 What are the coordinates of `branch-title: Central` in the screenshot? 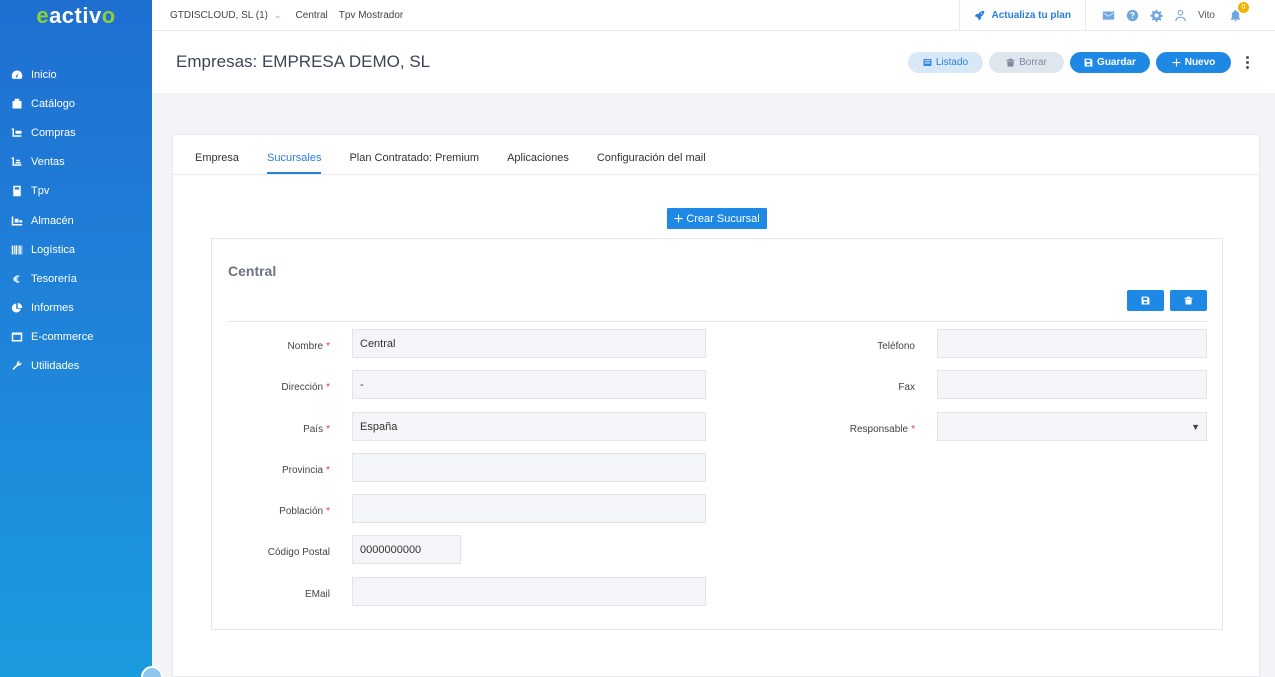 It's located at (252, 271).